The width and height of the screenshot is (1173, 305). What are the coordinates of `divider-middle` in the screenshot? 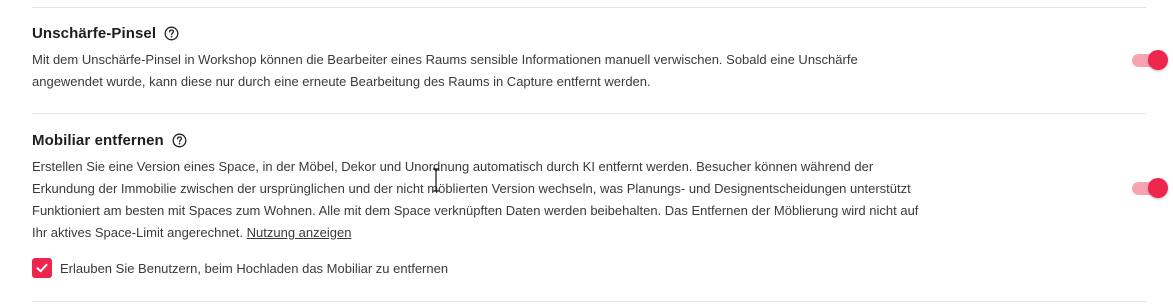 It's located at (589, 113).